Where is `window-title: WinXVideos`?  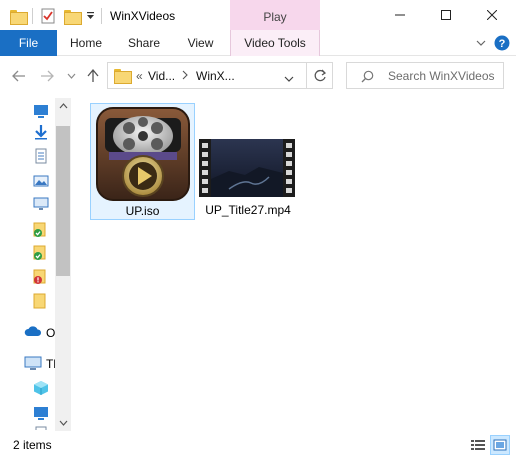
window-title: WinXVideos is located at coordinates (143, 16).